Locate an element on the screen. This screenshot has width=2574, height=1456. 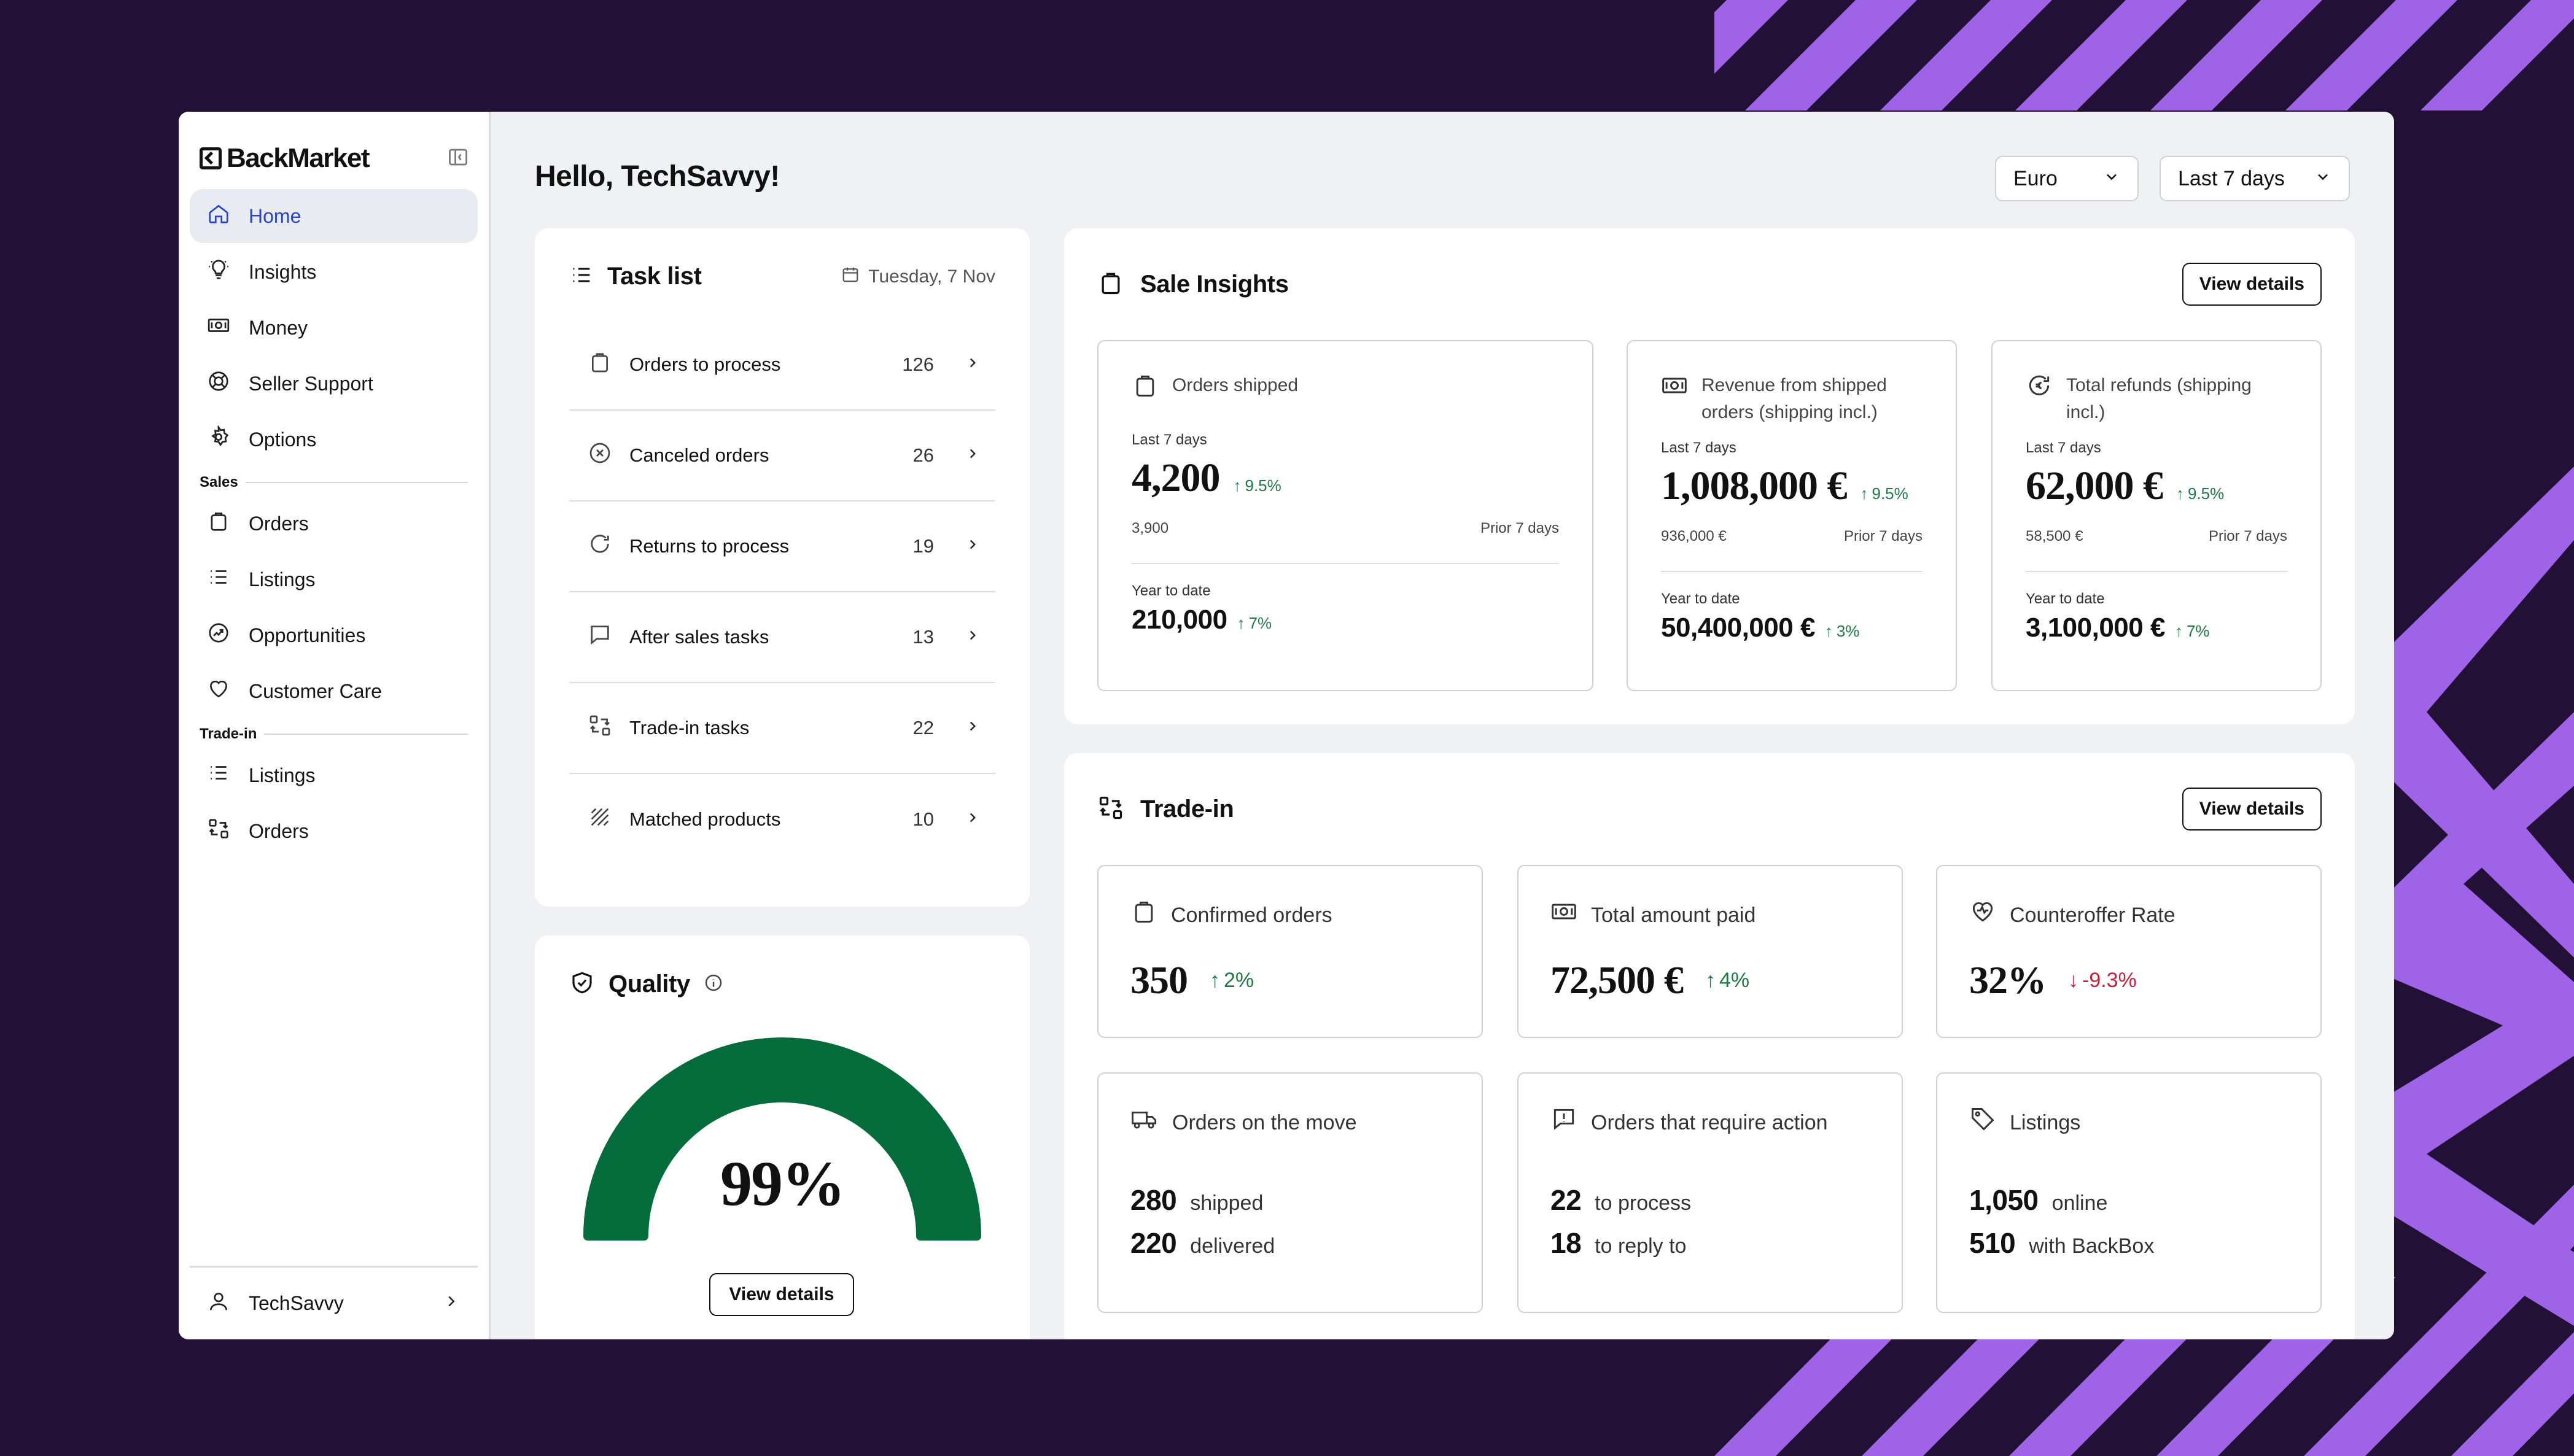
trade-in-view-details-button: View details is located at coordinates (2252, 809).